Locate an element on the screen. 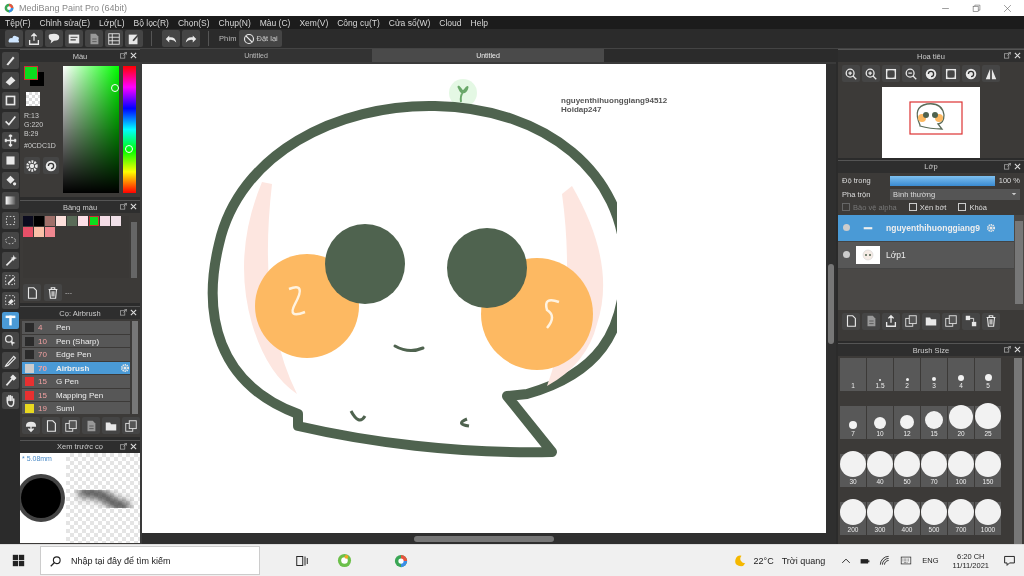 The height and width of the screenshot is (576, 1024). task-view-icon is located at coordinates (302, 560).